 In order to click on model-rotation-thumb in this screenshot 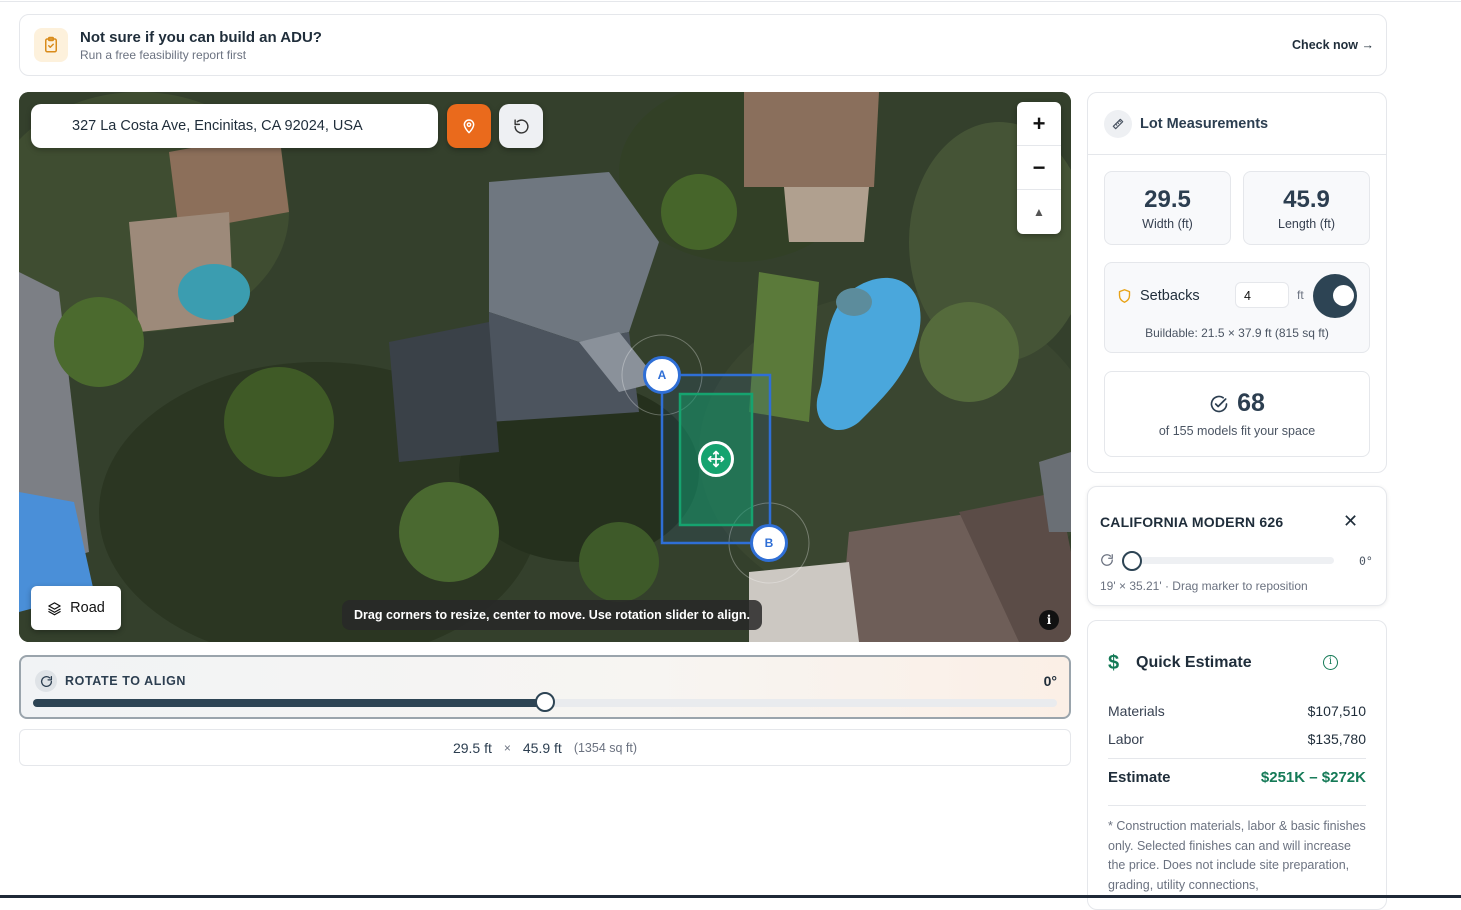, I will do `click(1132, 561)`.